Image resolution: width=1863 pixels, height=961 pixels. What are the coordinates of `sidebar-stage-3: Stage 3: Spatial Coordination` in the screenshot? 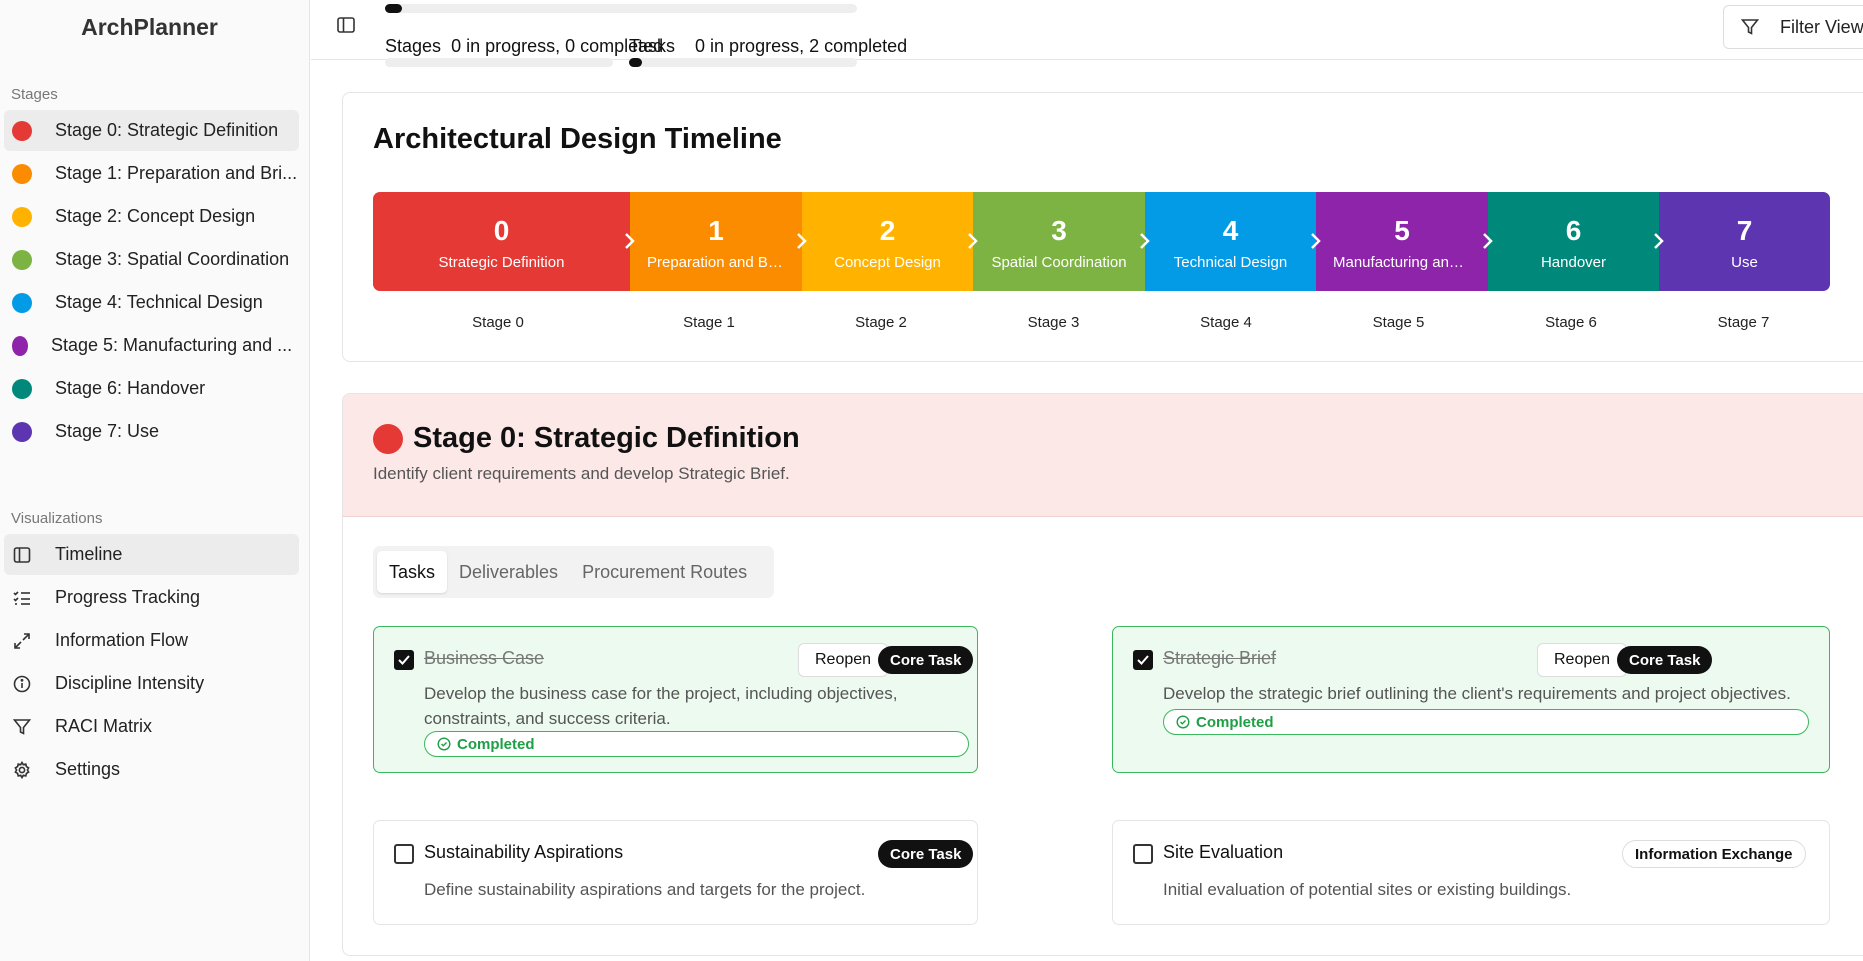 It's located at (151, 259).